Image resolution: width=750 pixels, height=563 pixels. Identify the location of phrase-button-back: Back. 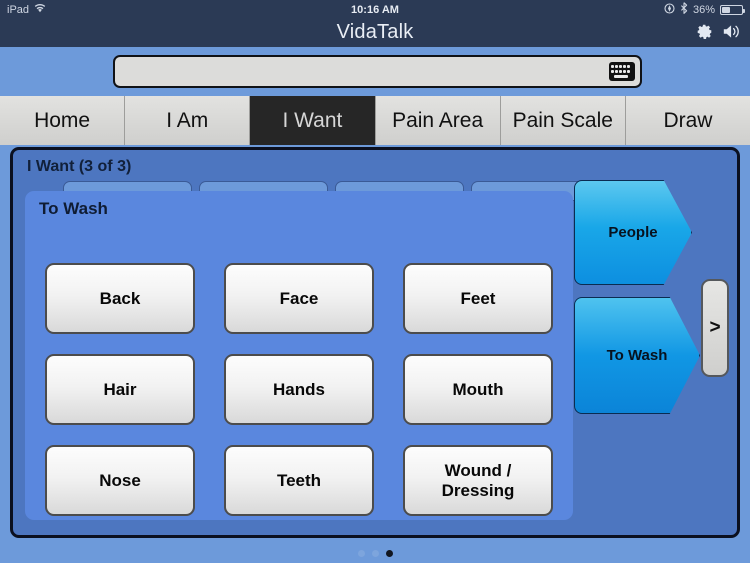
(120, 298).